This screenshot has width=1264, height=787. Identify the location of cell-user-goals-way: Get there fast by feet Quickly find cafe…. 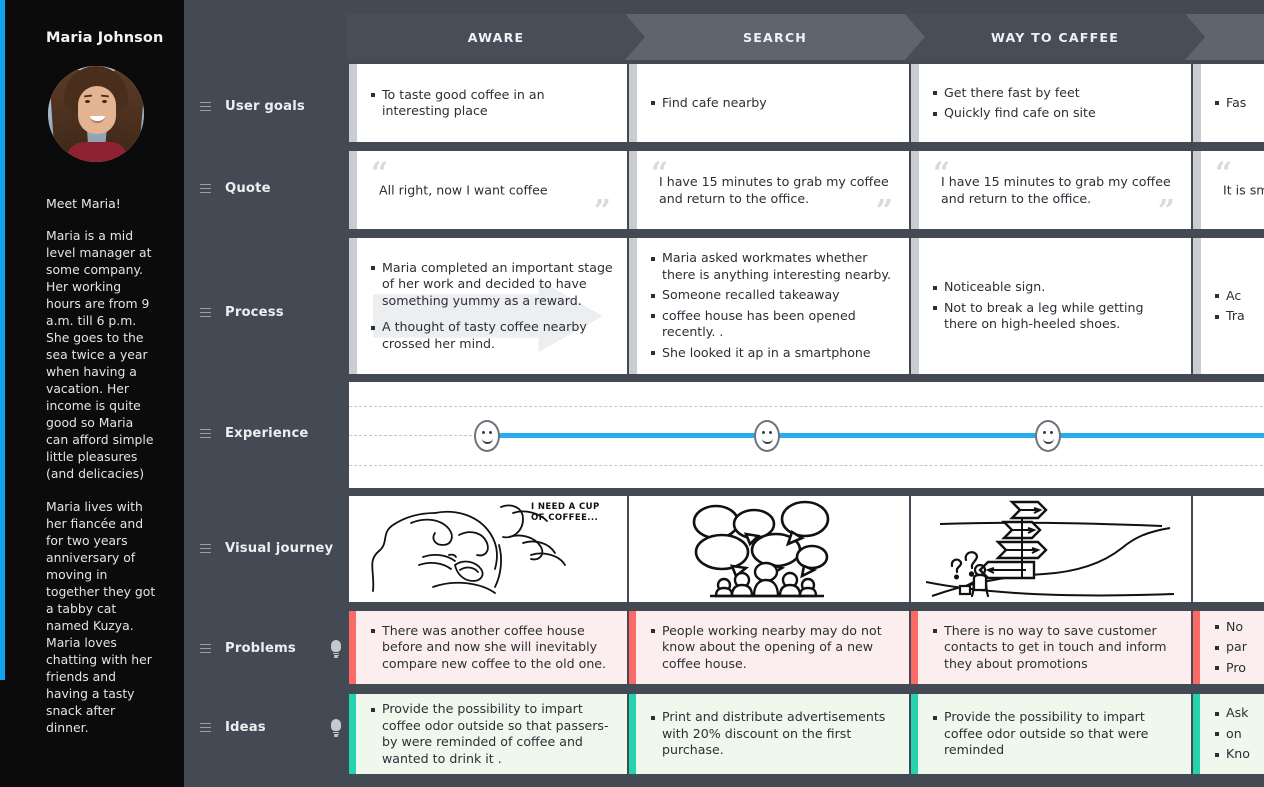
(1051, 103).